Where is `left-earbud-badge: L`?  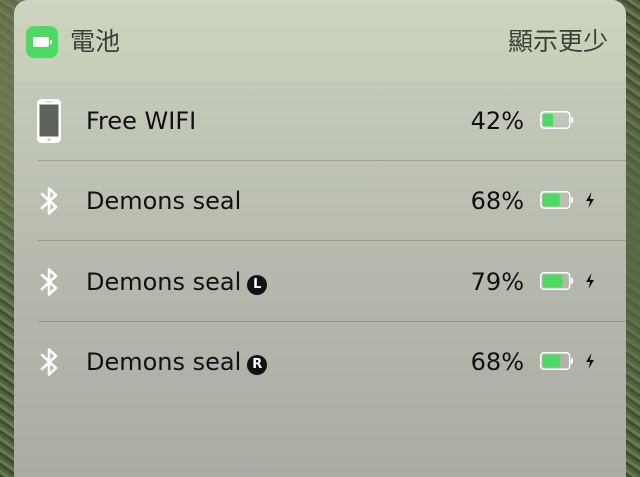 left-earbud-badge: L is located at coordinates (257, 285).